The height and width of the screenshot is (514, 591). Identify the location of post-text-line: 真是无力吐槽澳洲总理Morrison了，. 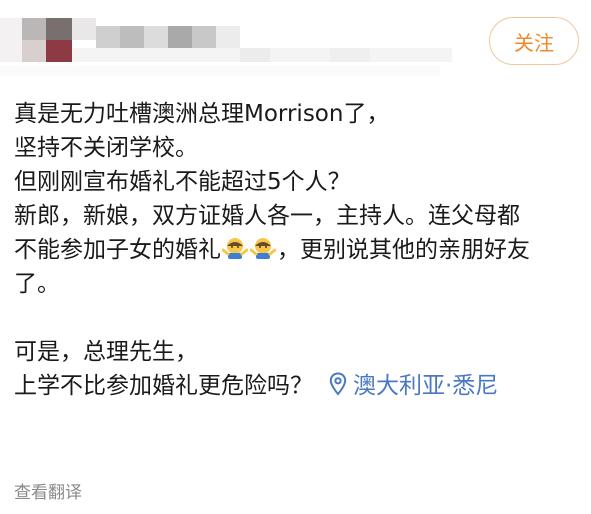
(202, 114).